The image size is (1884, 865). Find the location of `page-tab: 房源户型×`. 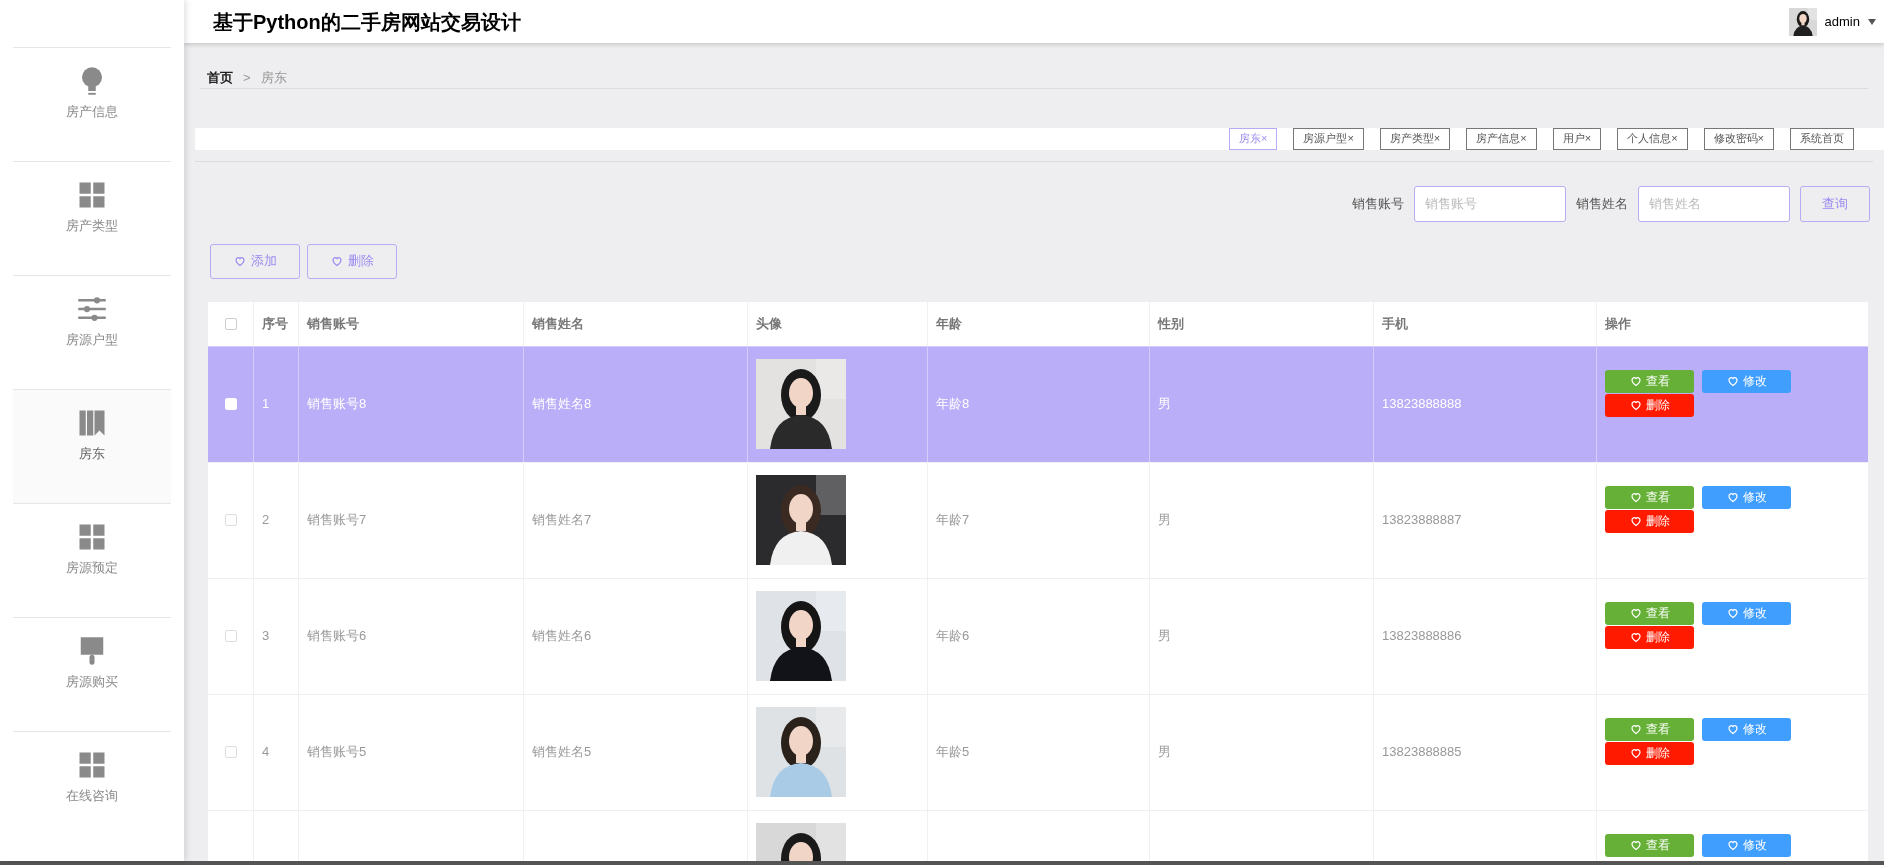

page-tab: 房源户型× is located at coordinates (1328, 138).